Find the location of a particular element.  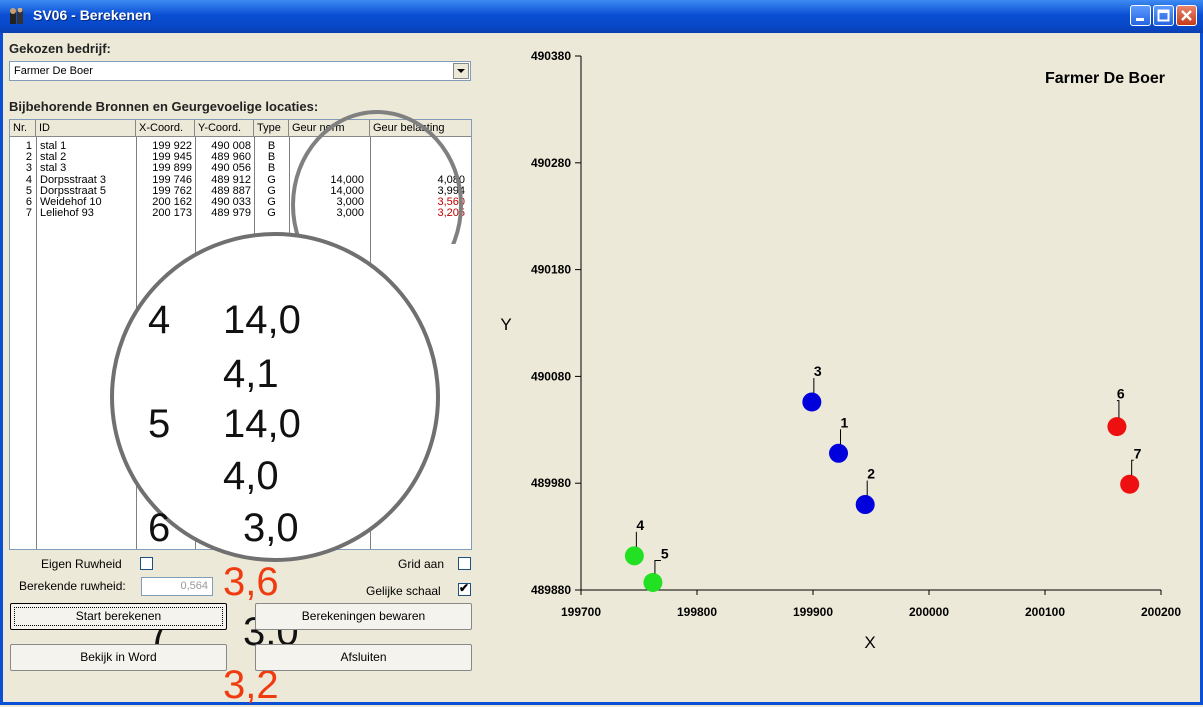

cell-y: 490 056 is located at coordinates (231, 168).